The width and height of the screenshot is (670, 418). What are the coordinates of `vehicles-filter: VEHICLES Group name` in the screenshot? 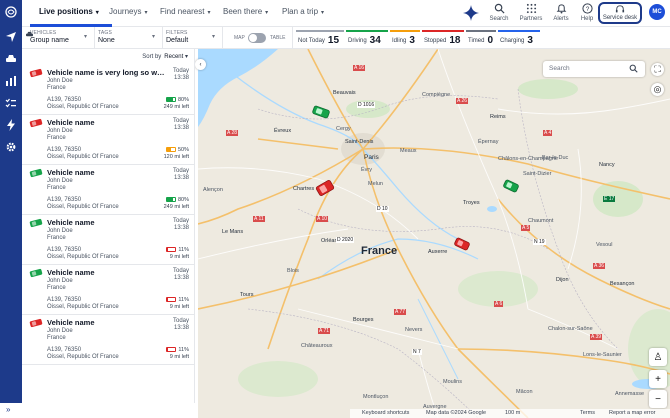 It's located at (49, 37).